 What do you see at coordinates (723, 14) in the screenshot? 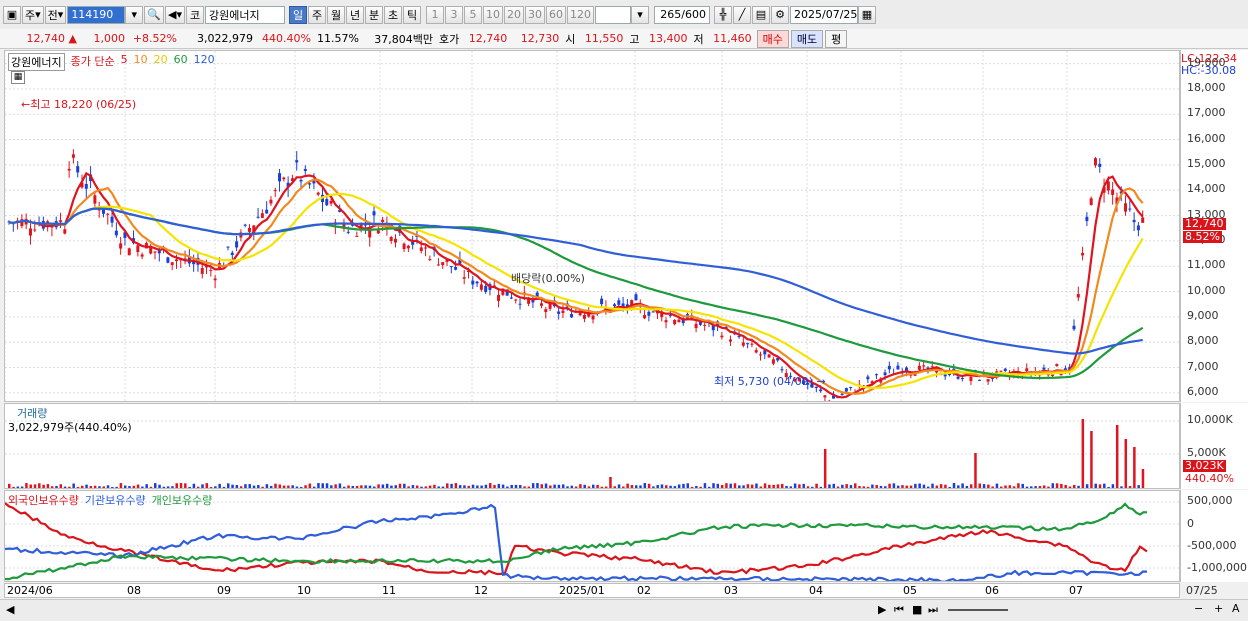
I see `candle-icon: ╬` at bounding box center [723, 14].